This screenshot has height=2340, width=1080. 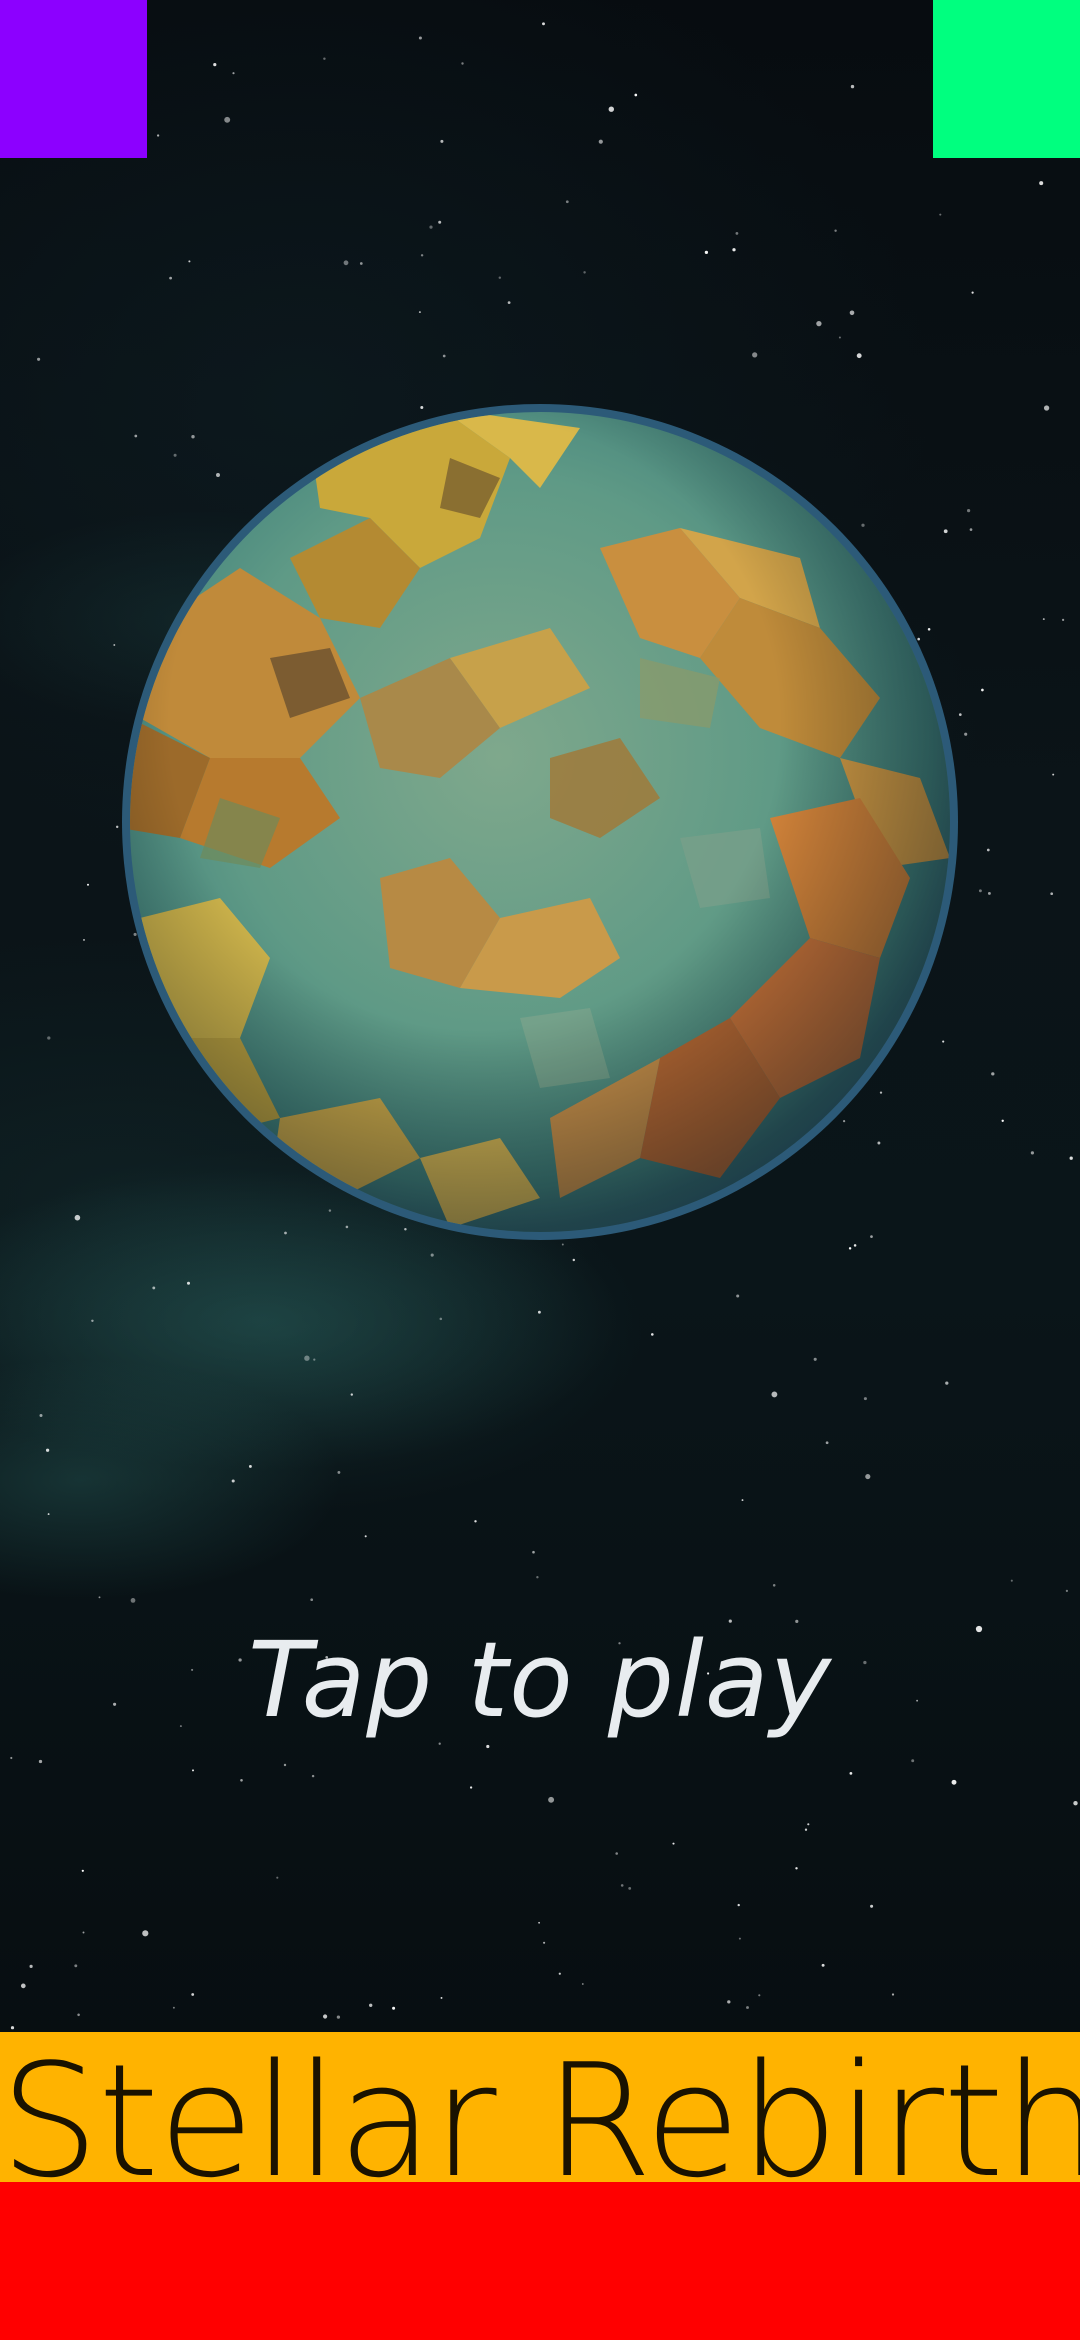 I want to click on bottom-red-bar, so click(x=540, y=2261).